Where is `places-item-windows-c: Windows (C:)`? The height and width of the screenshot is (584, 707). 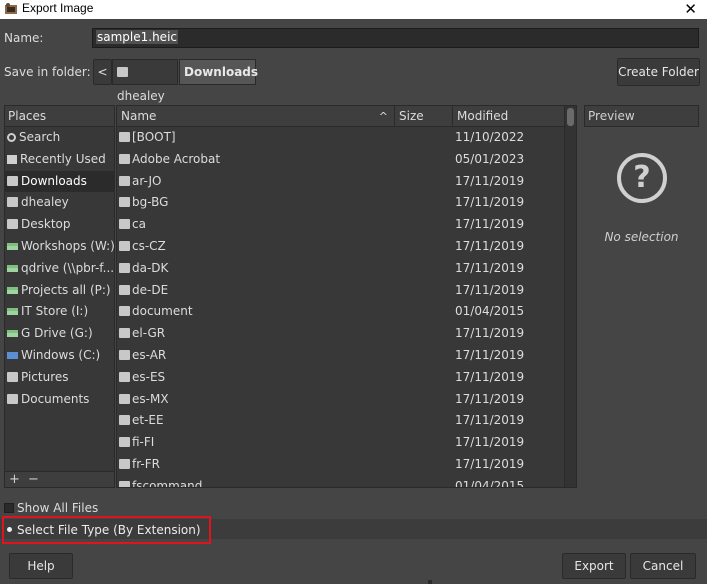
places-item-windows-c: Windows (C:) is located at coordinates (59, 356).